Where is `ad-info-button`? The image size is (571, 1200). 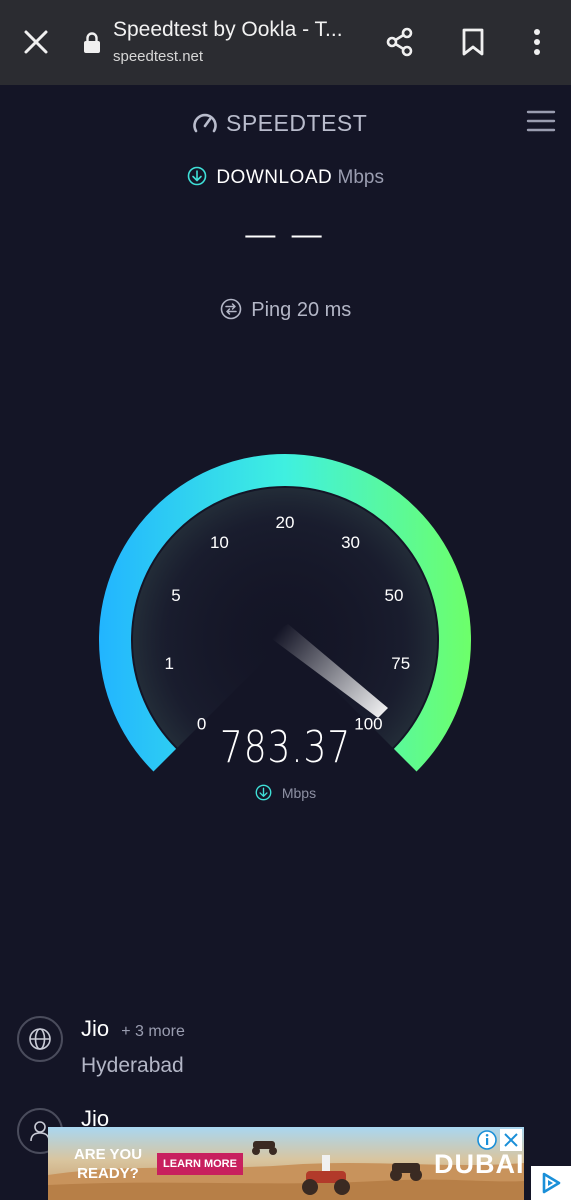 ad-info-button is located at coordinates (487, 1140).